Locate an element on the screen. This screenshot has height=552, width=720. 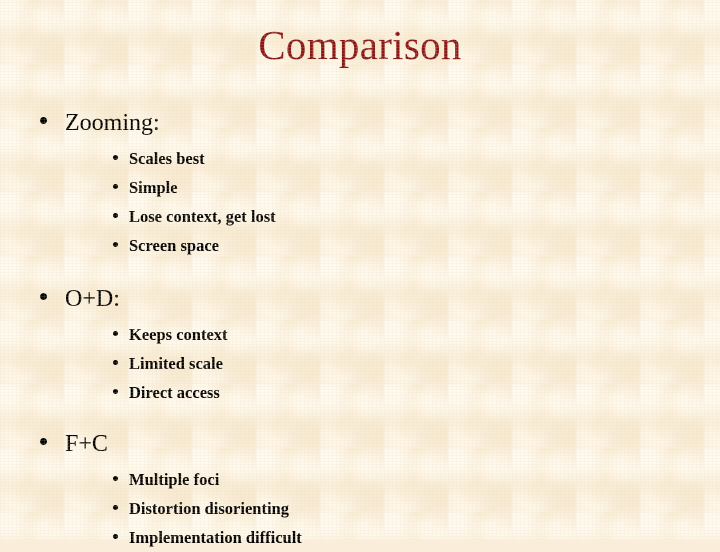
page-title: Comparison is located at coordinates (360, 45).